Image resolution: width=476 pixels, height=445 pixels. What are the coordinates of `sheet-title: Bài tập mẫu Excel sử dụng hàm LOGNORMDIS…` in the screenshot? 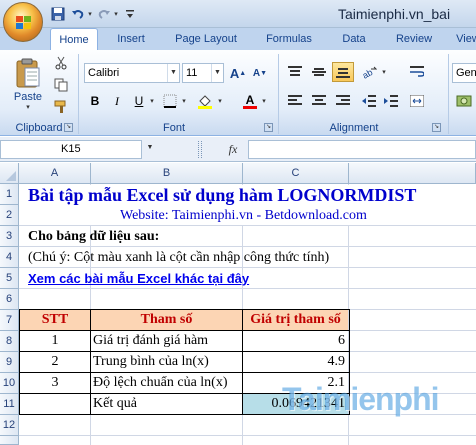 It's located at (222, 195).